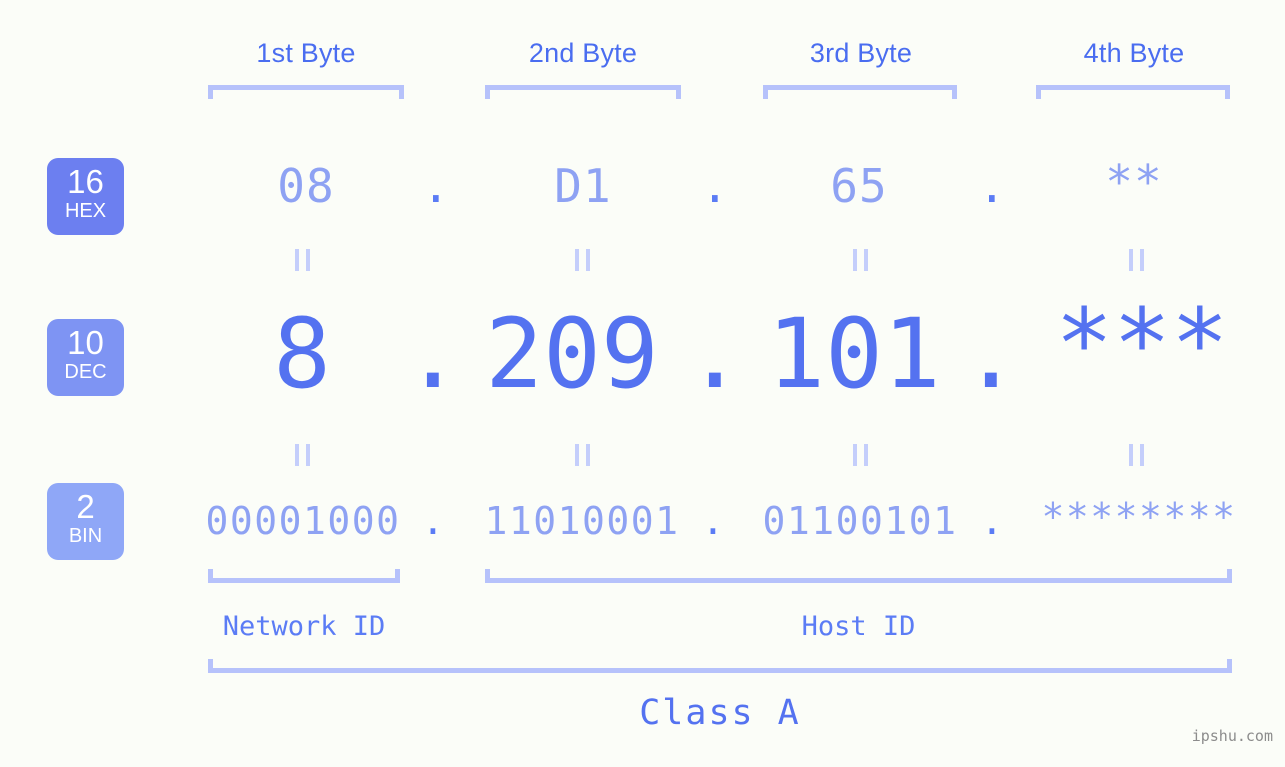  I want to click on host-id-label: Host ID, so click(858, 626).